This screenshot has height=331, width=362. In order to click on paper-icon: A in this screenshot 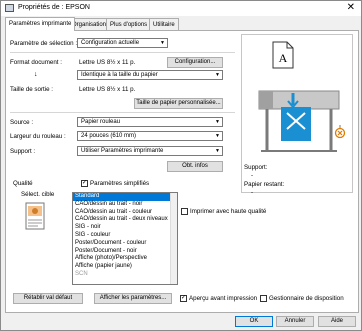, I will do `click(283, 55)`.